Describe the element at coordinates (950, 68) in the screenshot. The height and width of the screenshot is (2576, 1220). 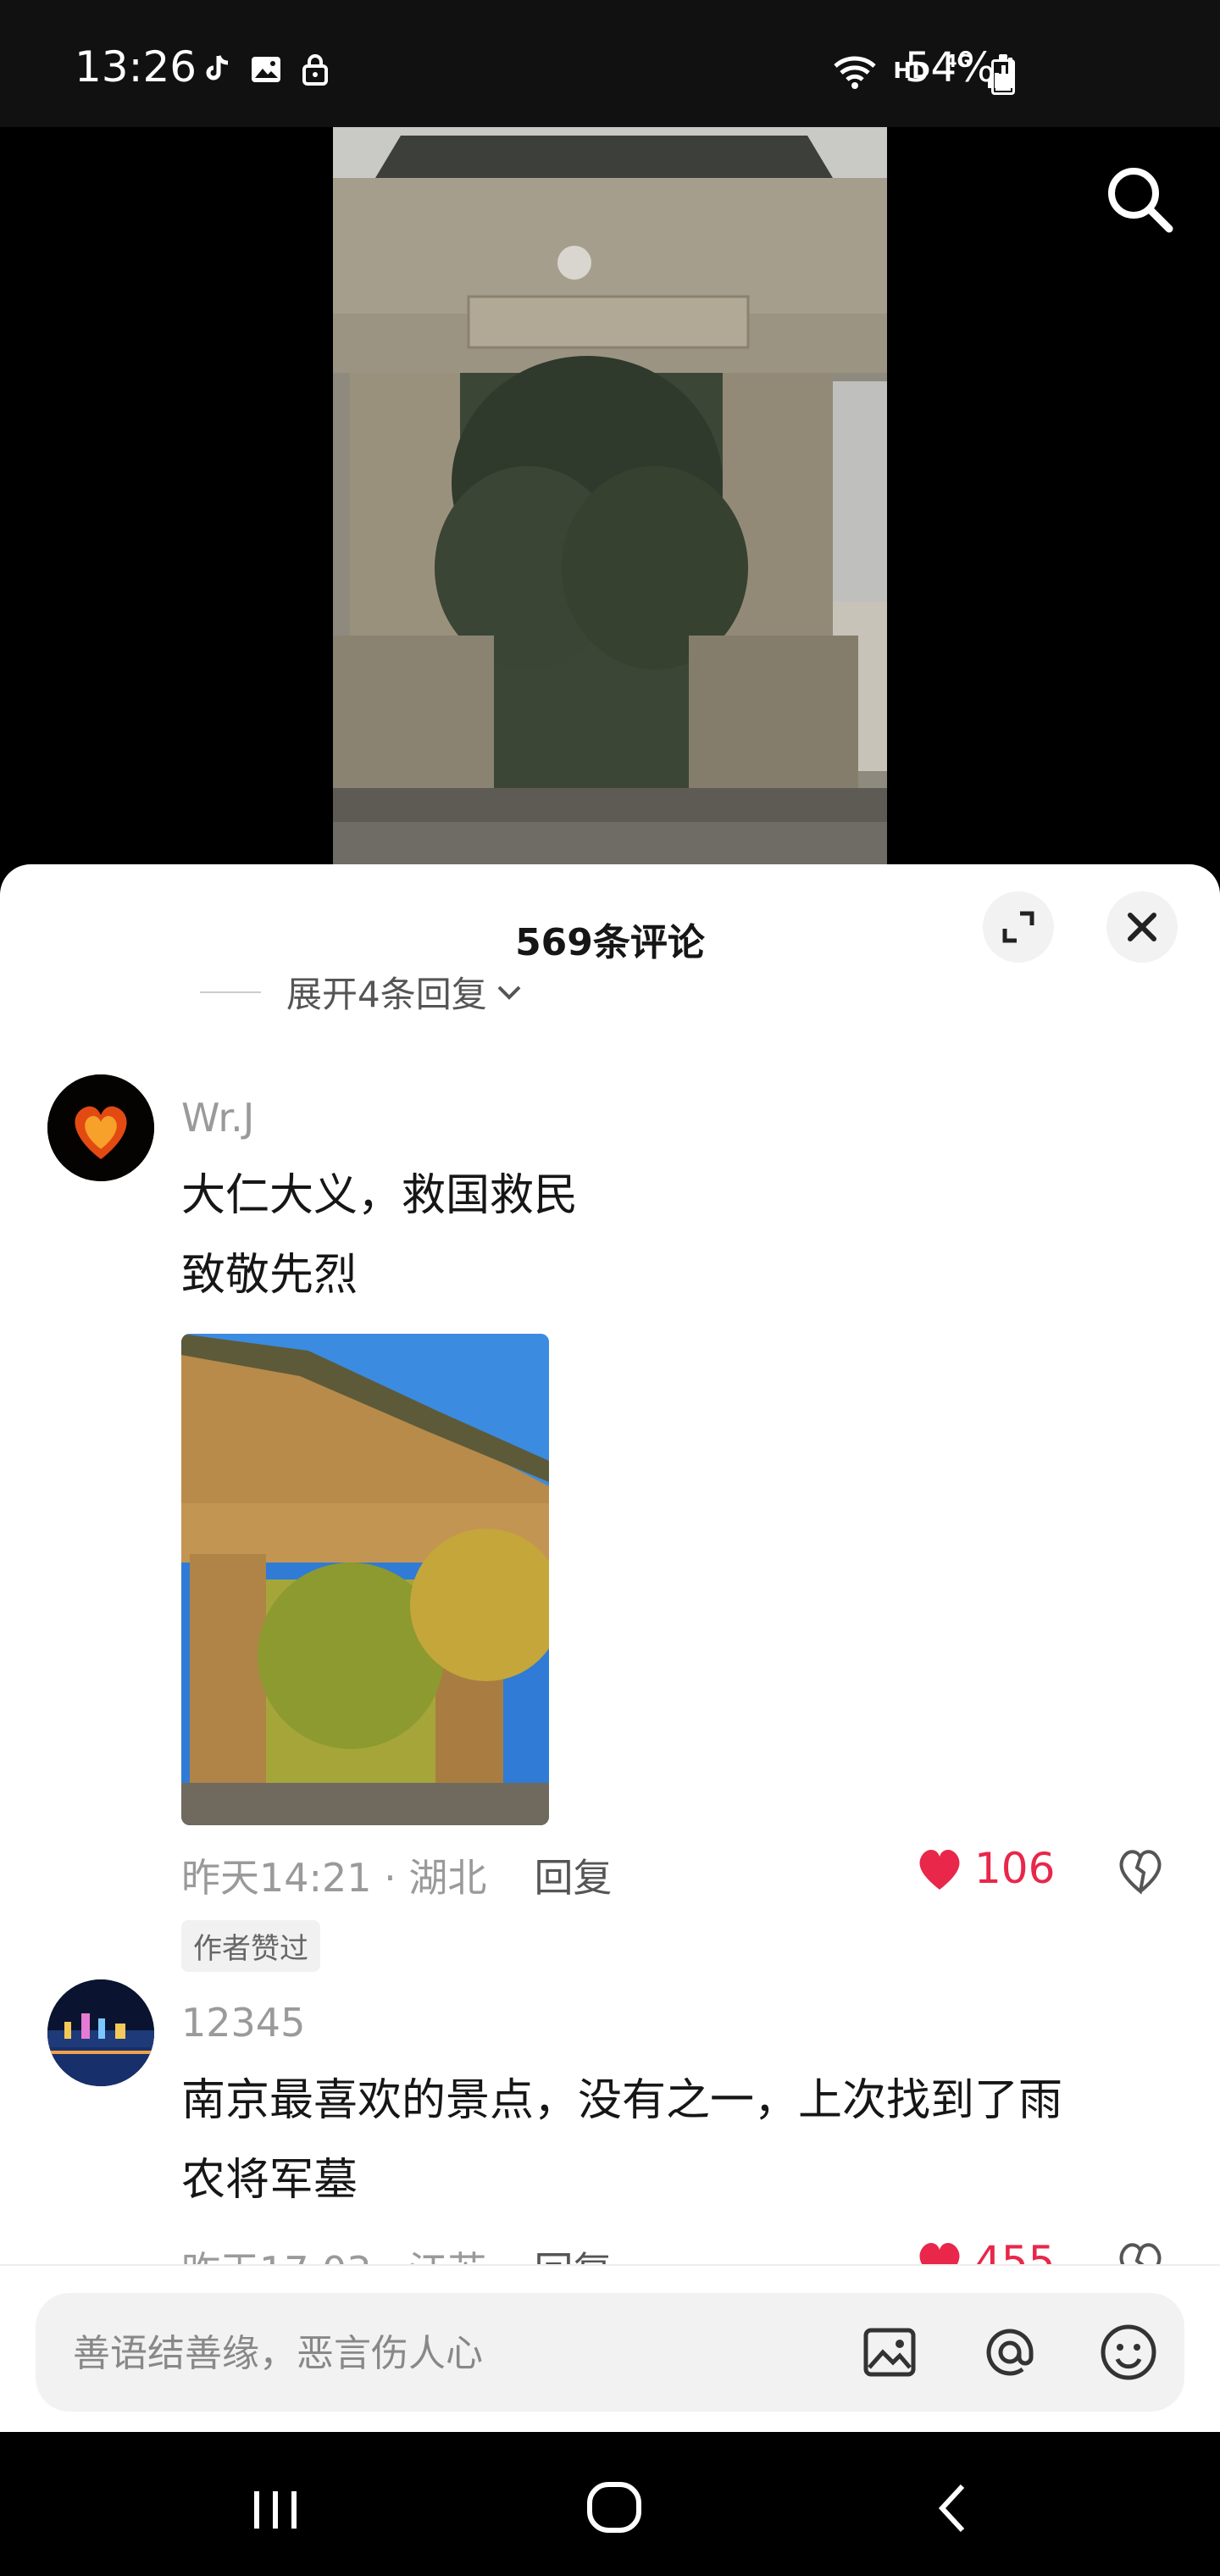
I see `battery-percent: 54%` at that location.